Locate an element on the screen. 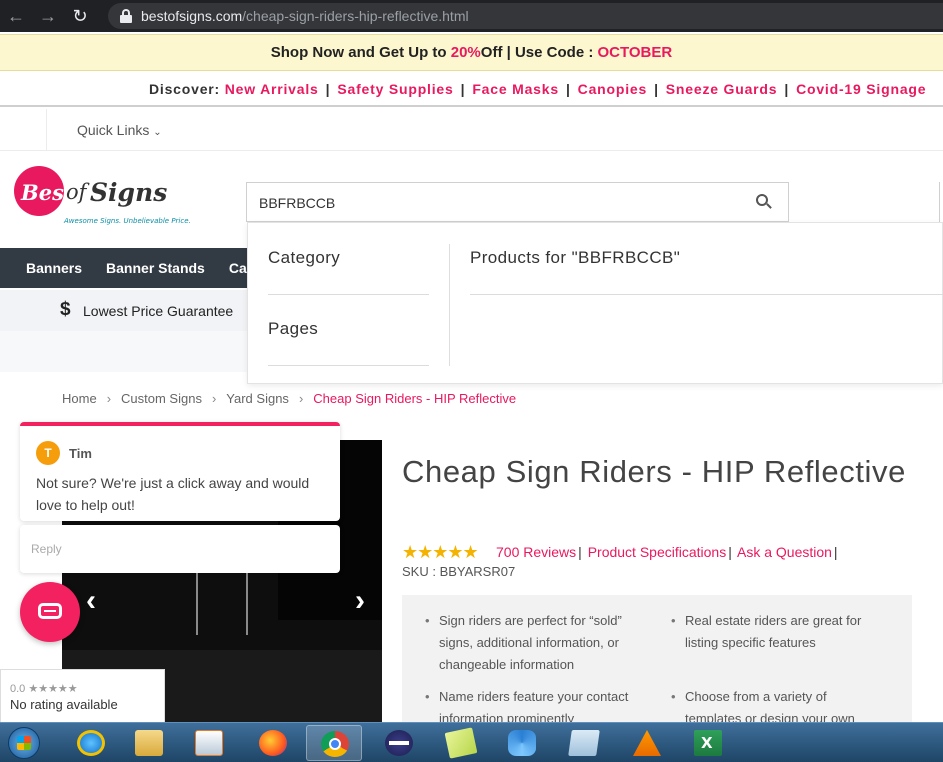 The image size is (943, 762). specifications-link: Product Specifications is located at coordinates (657, 552).